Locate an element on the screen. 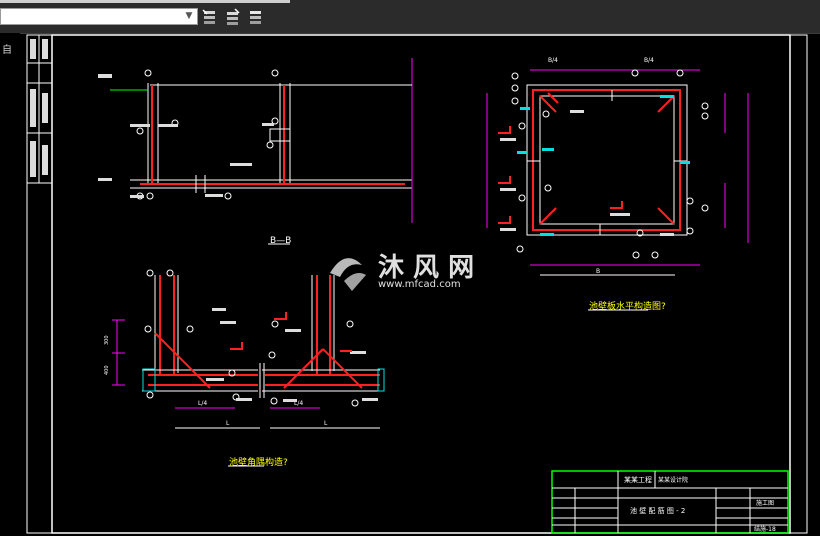  title-sheet-no: 结施-18 is located at coordinates (765, 529).